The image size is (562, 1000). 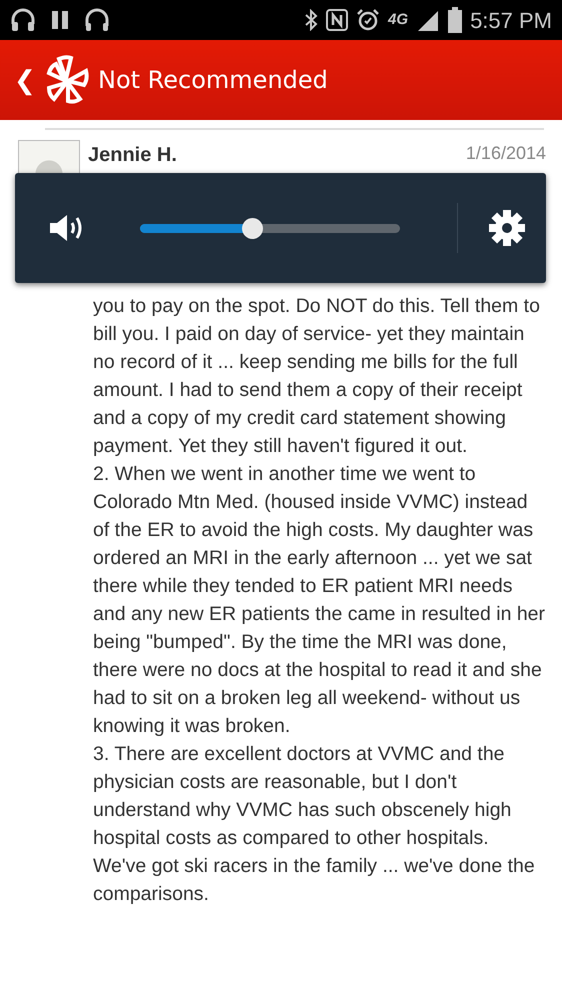 What do you see at coordinates (213, 80) in the screenshot?
I see `screen-title: Not Recommended` at bounding box center [213, 80].